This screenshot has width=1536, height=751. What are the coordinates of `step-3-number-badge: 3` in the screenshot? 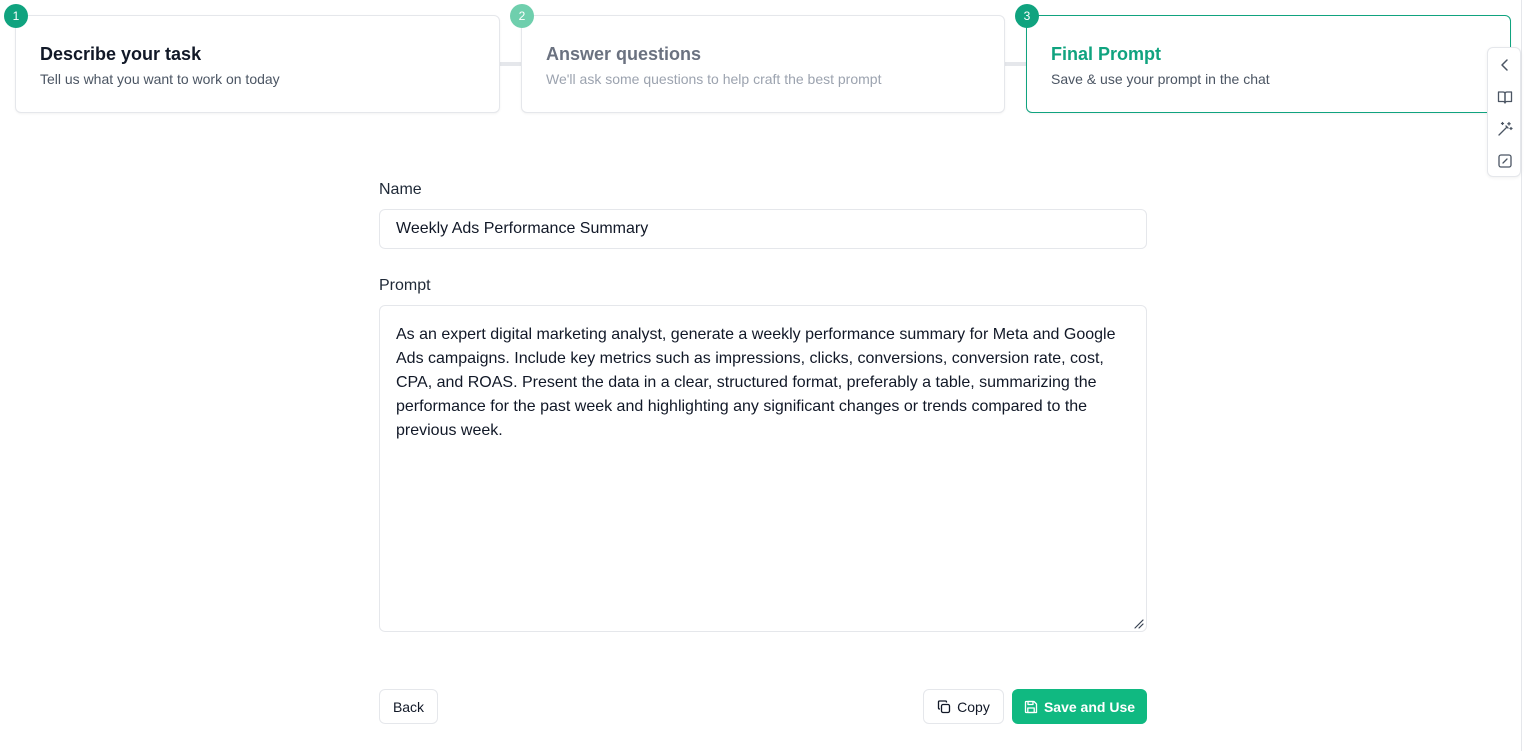 It's located at (1027, 16).